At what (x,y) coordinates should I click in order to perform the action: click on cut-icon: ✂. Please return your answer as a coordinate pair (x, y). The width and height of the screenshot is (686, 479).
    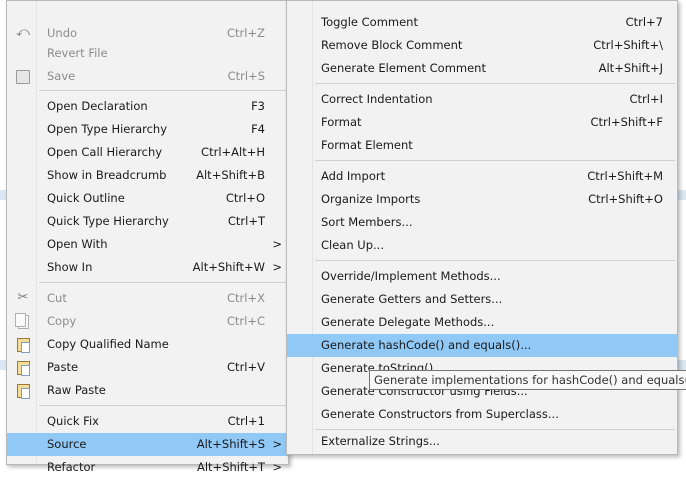
    Looking at the image, I should click on (23, 297).